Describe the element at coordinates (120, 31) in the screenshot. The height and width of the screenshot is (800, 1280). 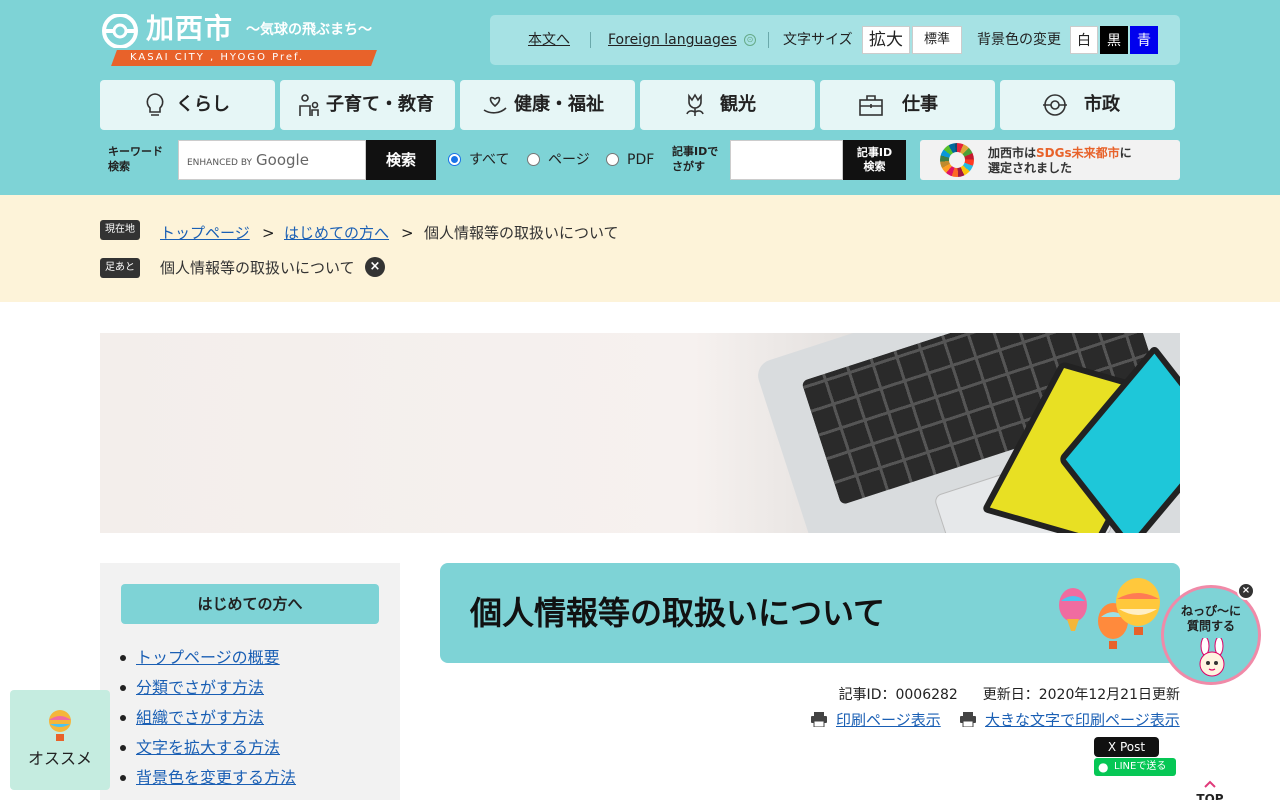
I see `city-emblem-icon` at that location.